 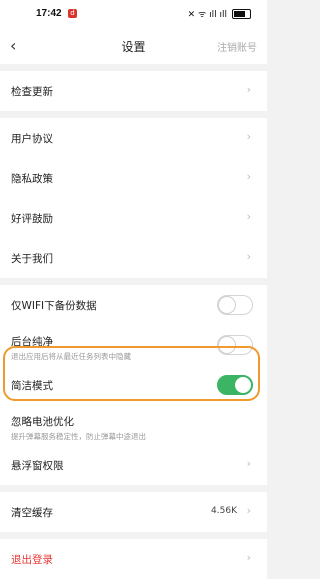 I want to click on group-update: 检查更新 ›, so click(x=133, y=91).